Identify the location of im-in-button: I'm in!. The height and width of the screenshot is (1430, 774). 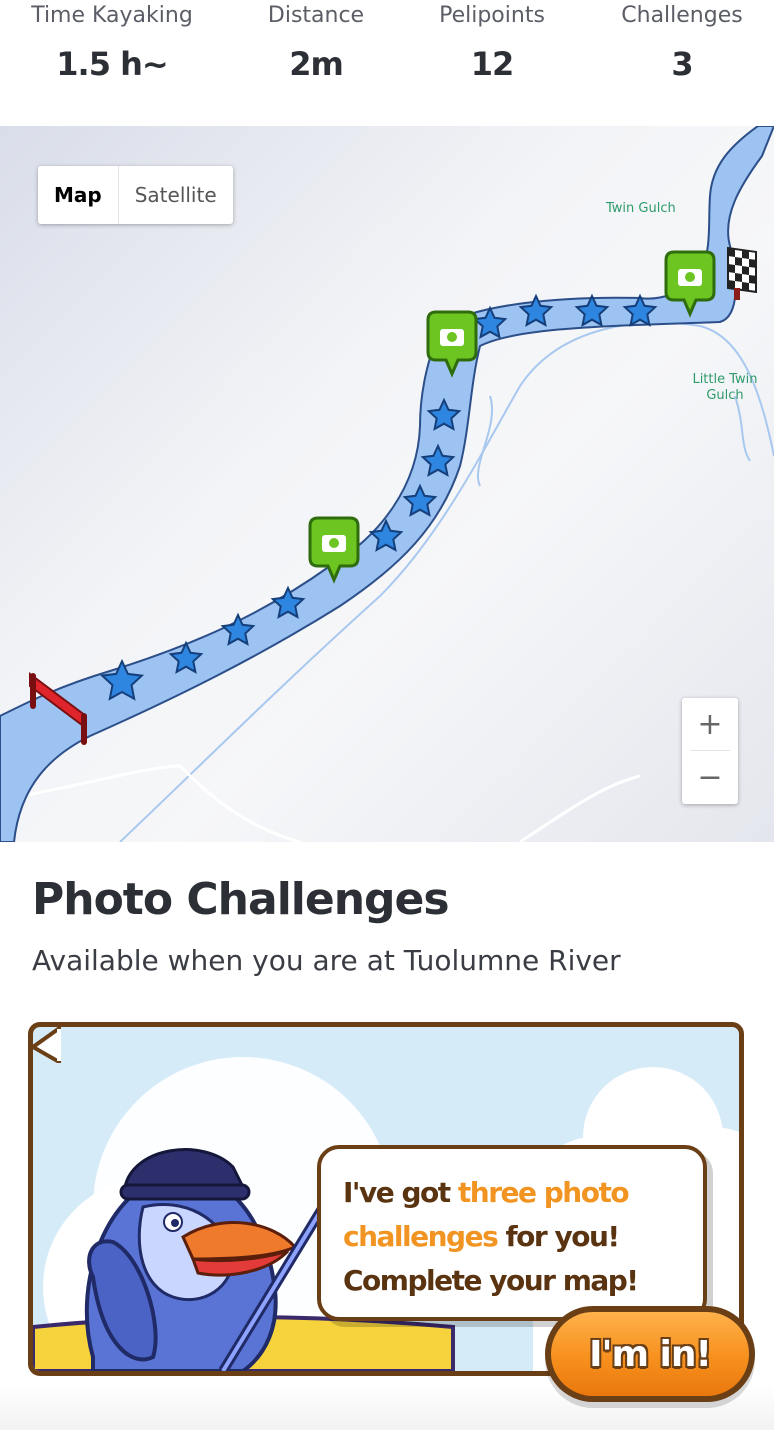
(650, 1354).